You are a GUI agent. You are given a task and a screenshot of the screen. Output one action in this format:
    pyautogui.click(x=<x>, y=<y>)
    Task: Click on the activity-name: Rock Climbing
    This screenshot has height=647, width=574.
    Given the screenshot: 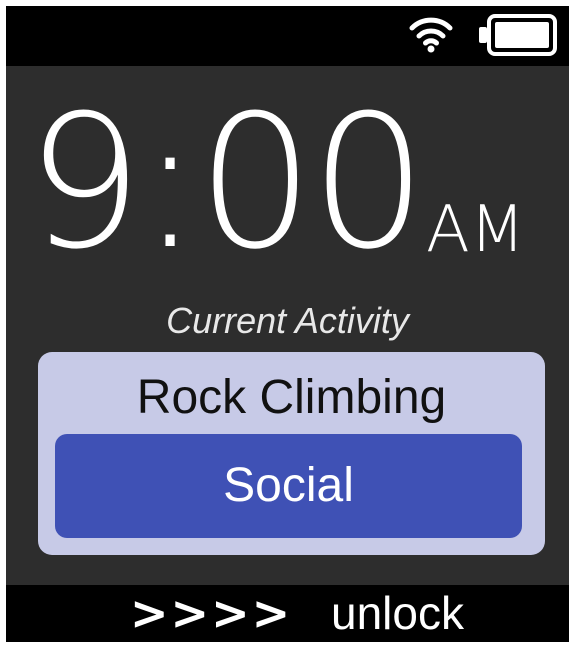 What is the action you would take?
    pyautogui.click(x=291, y=397)
    